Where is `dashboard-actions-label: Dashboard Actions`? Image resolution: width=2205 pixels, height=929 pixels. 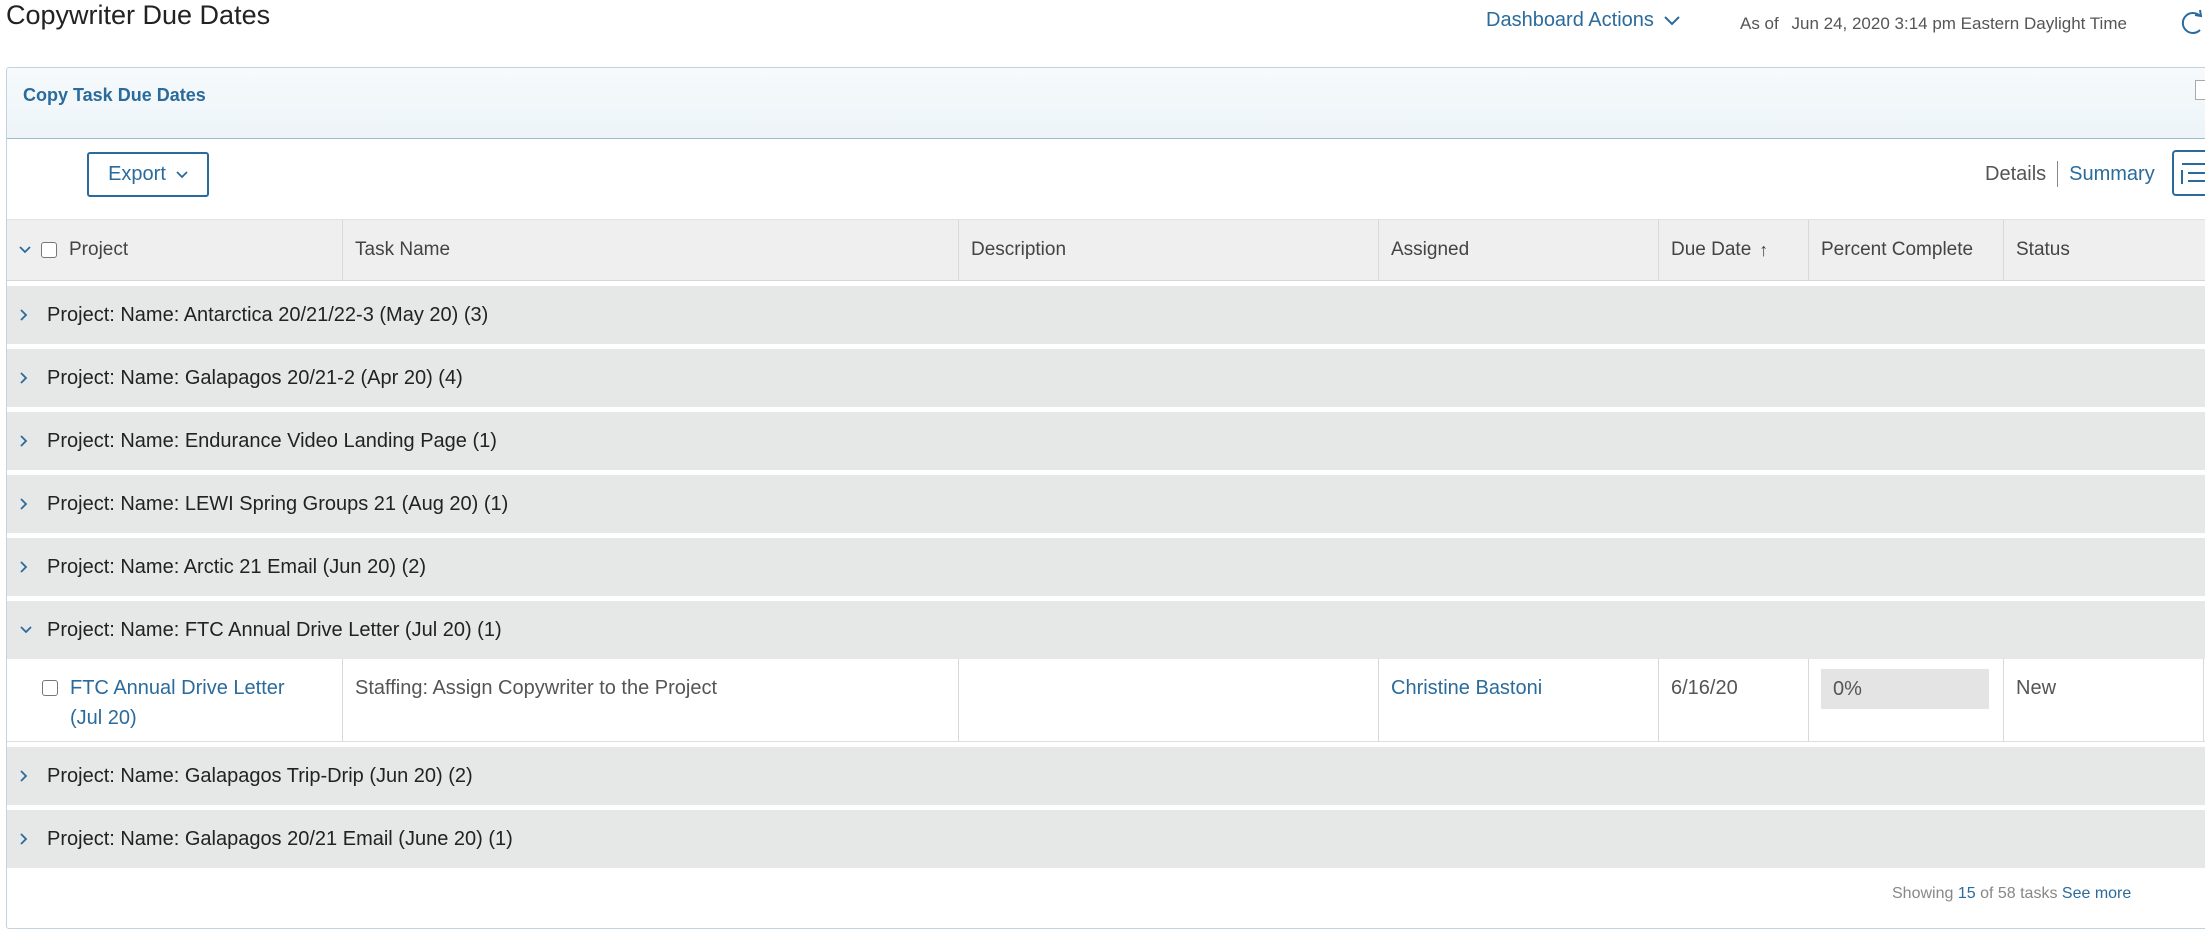
dashboard-actions-label: Dashboard Actions is located at coordinates (1570, 20).